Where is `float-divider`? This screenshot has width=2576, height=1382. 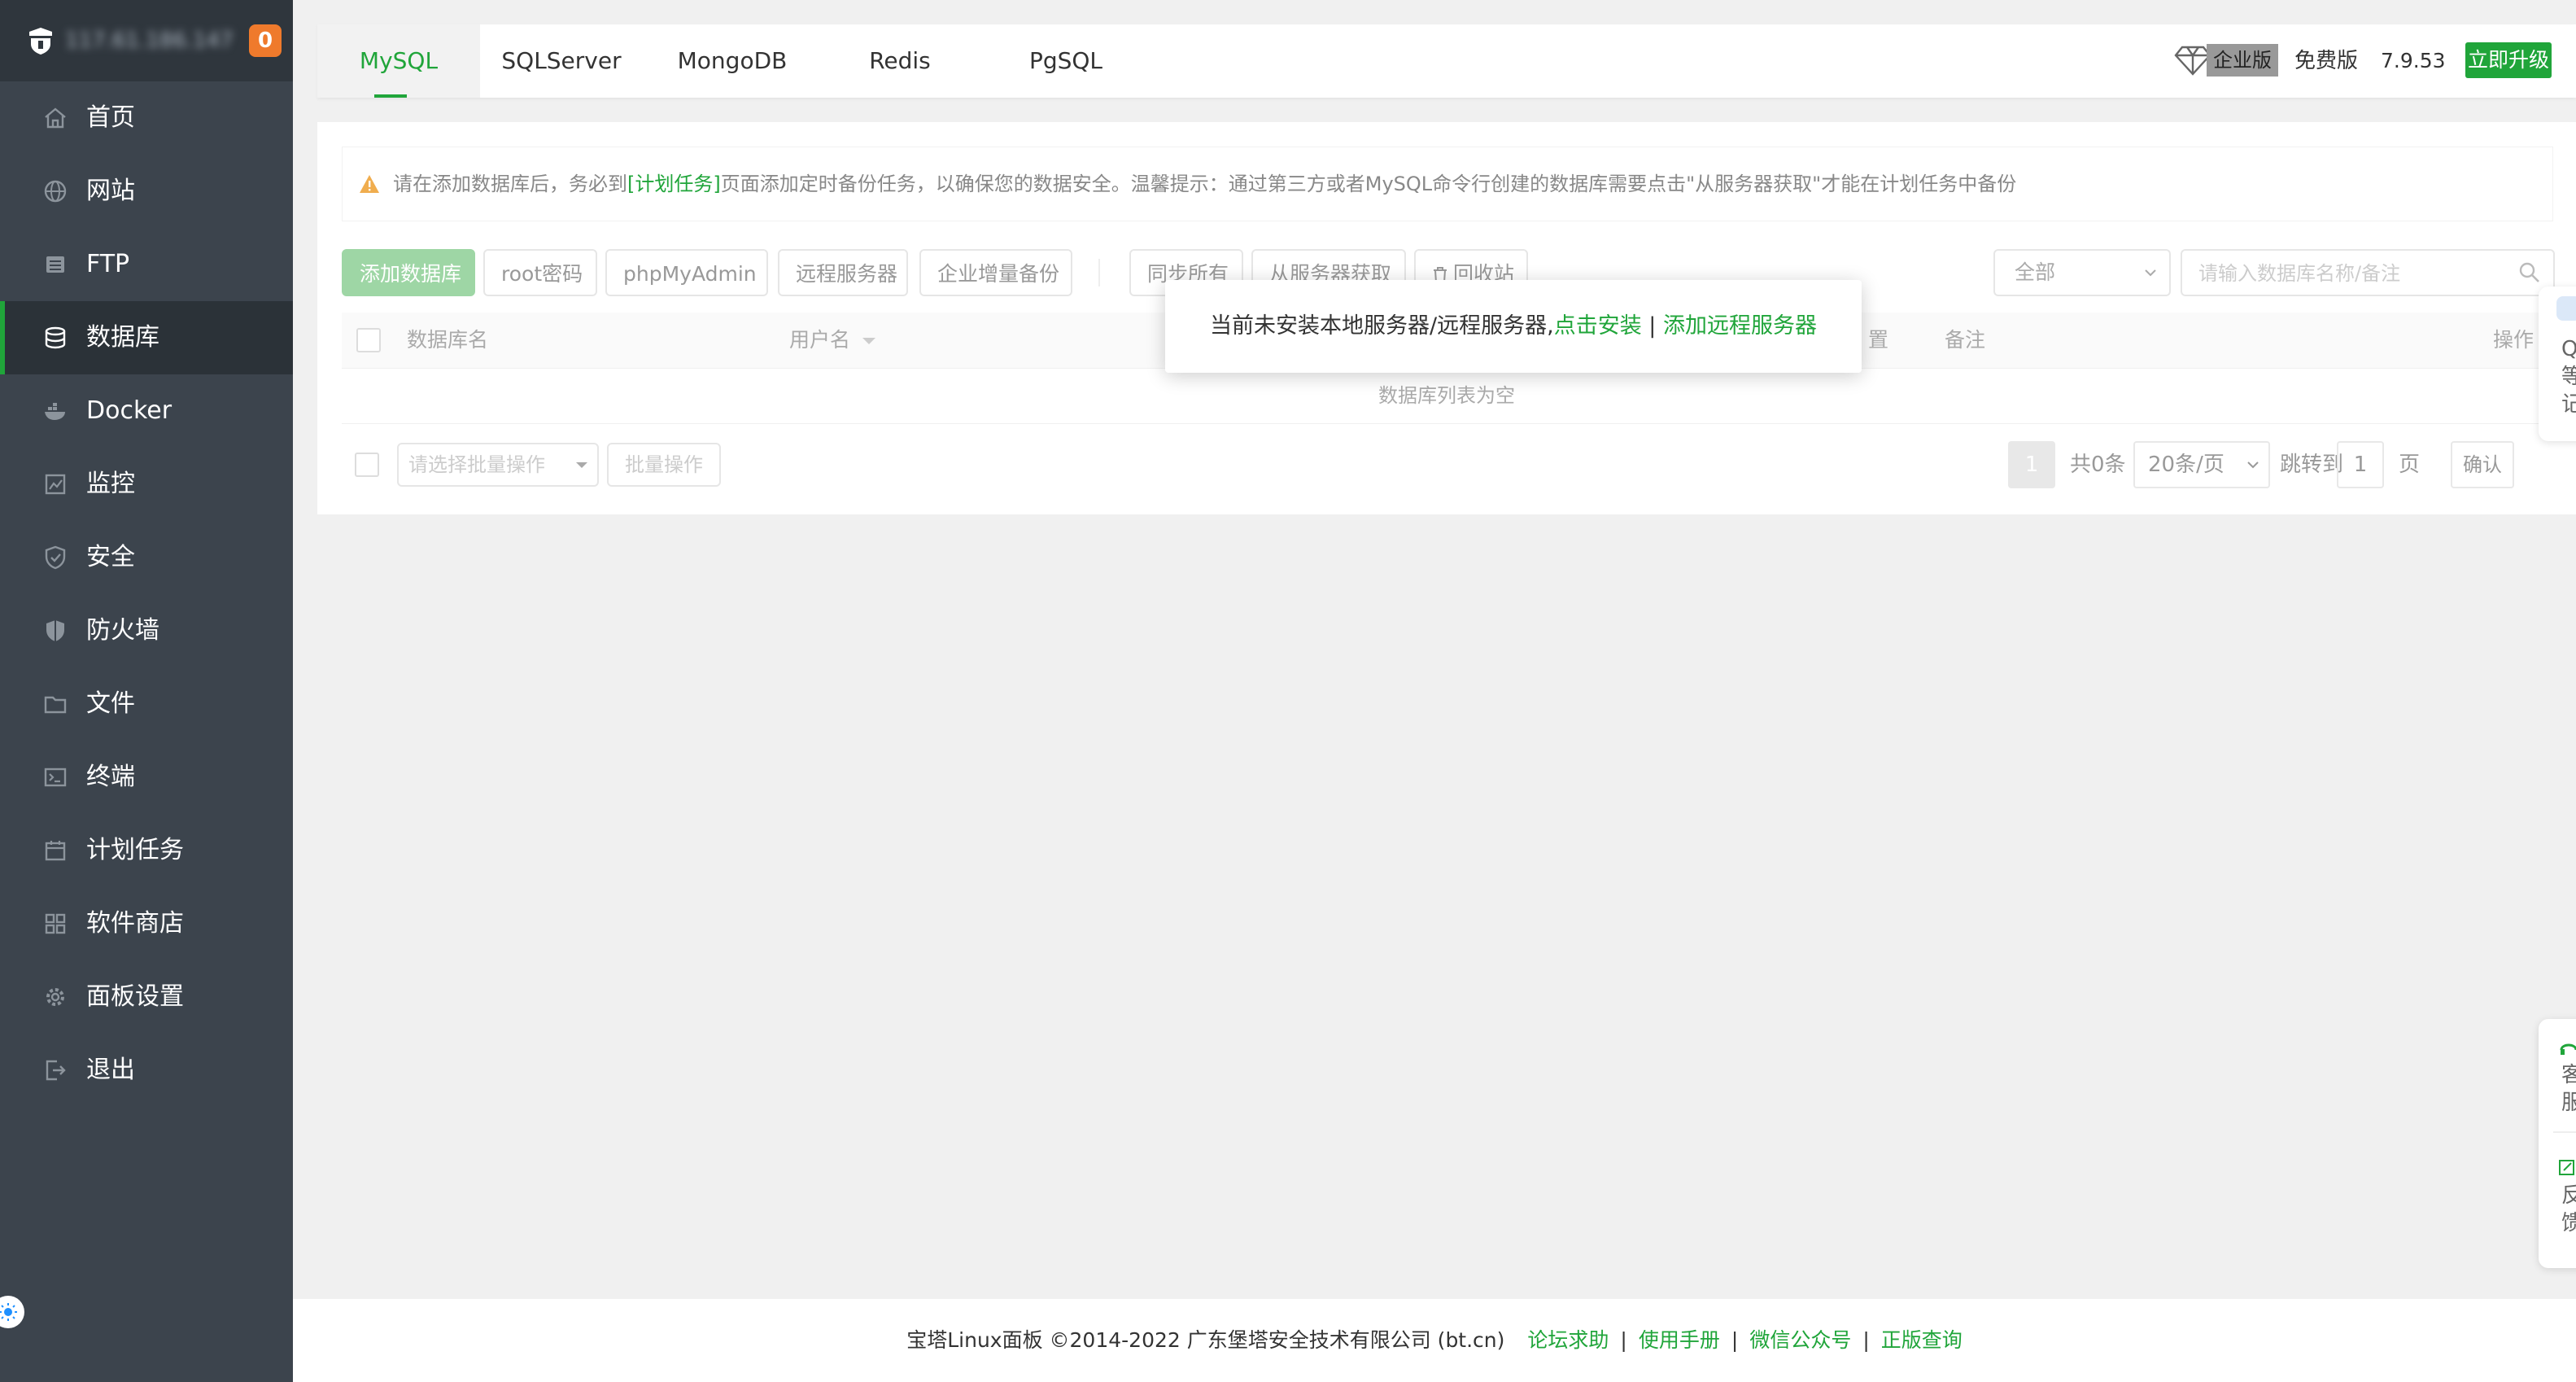
float-divider is located at coordinates (2564, 1132).